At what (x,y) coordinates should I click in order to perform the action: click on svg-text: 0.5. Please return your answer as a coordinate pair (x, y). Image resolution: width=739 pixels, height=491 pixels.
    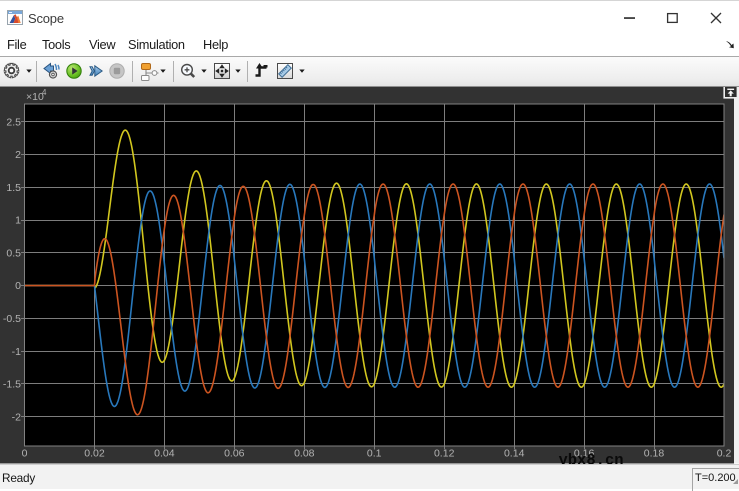
    Looking at the image, I should click on (13, 253).